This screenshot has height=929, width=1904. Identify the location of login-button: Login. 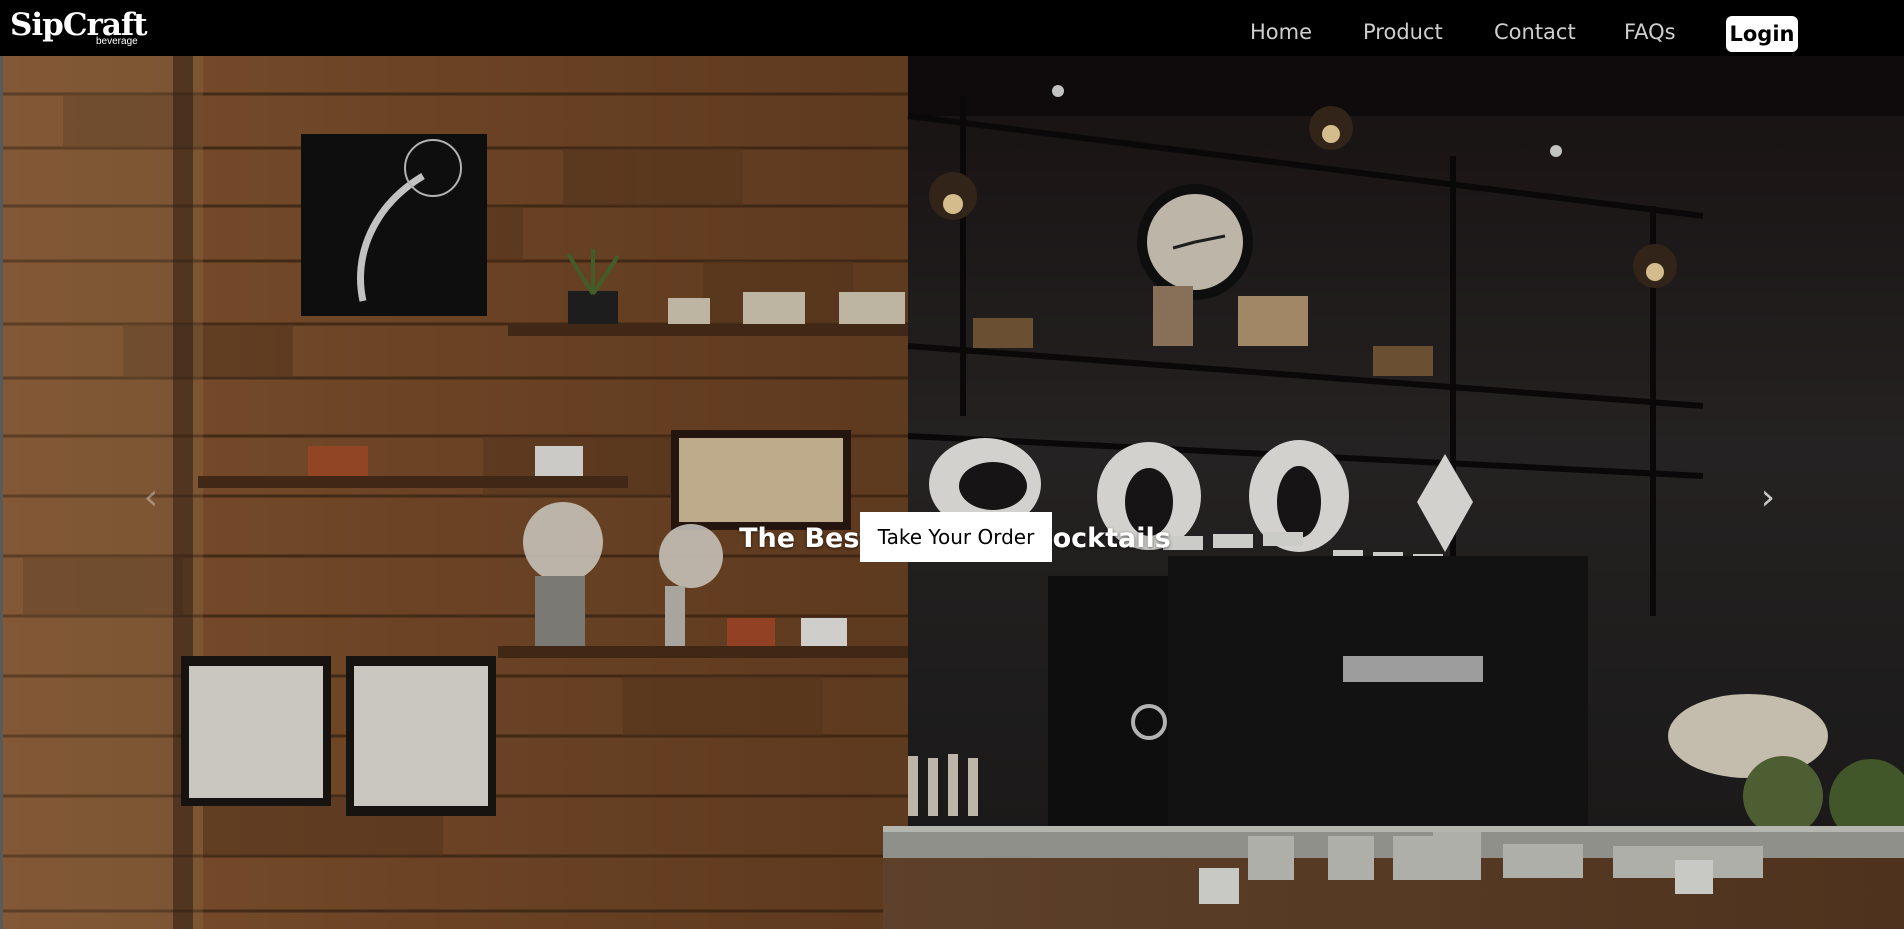
(1762, 34).